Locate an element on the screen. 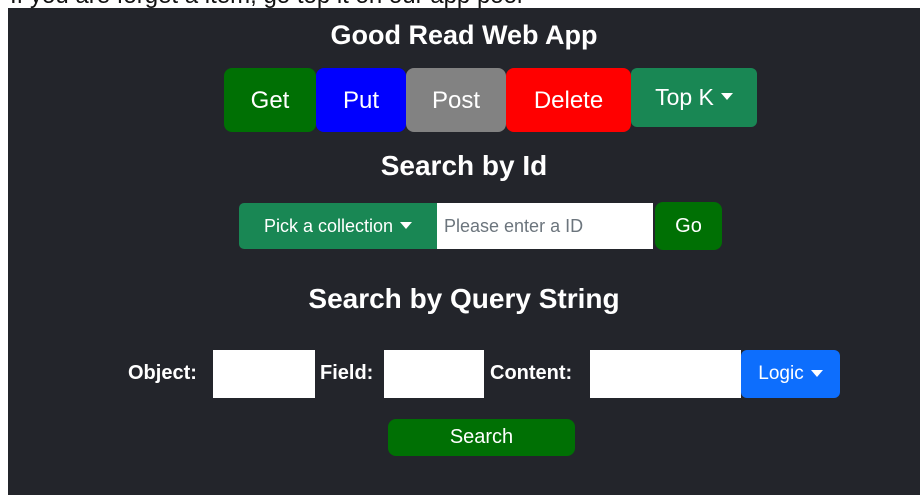  search-by-query-string-title: Search by Query String is located at coordinates (464, 298).